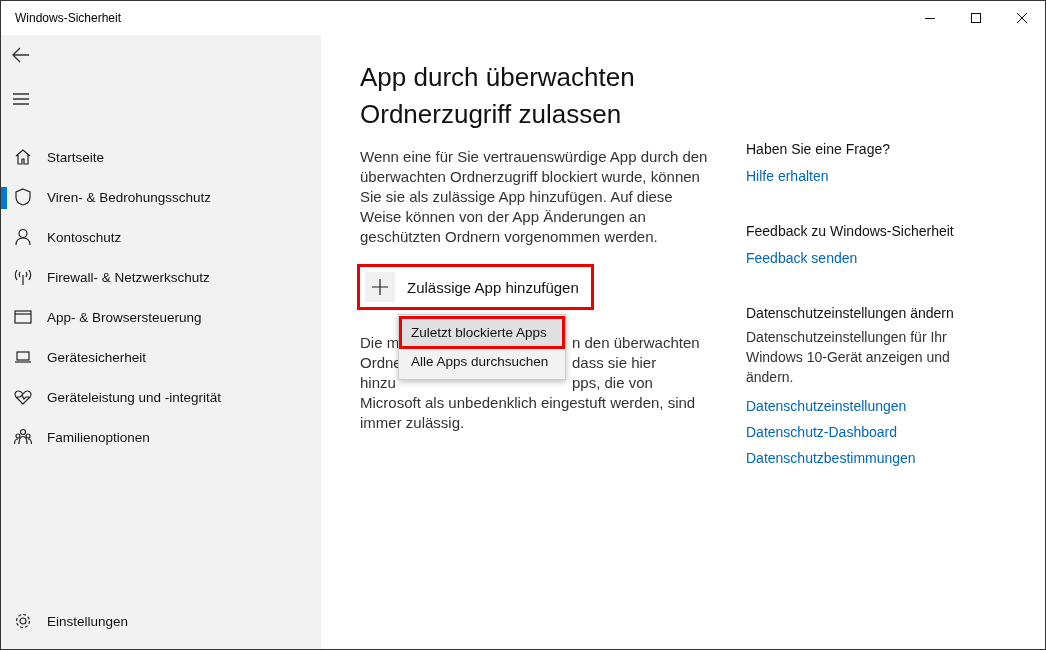 The height and width of the screenshot is (650, 1046). Describe the element at coordinates (161, 317) in the screenshot. I see `sidebar-item: App- & Browsersteuerung` at that location.